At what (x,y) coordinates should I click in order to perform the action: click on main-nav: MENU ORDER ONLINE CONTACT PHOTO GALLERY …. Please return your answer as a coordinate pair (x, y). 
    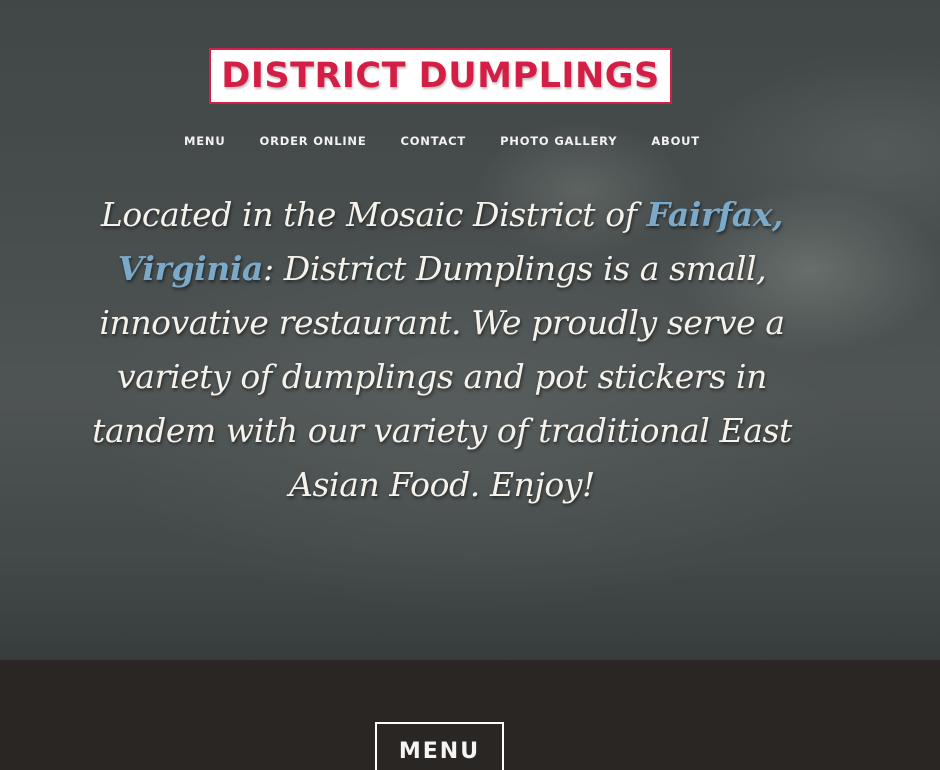
    Looking at the image, I should click on (442, 141).